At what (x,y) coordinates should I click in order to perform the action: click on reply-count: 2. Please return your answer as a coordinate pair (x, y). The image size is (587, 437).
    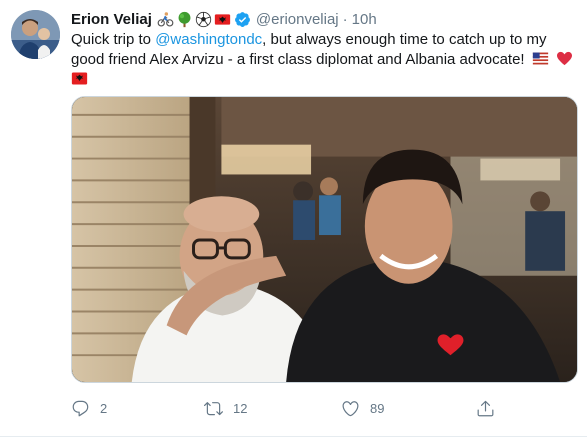
    Looking at the image, I should click on (104, 408).